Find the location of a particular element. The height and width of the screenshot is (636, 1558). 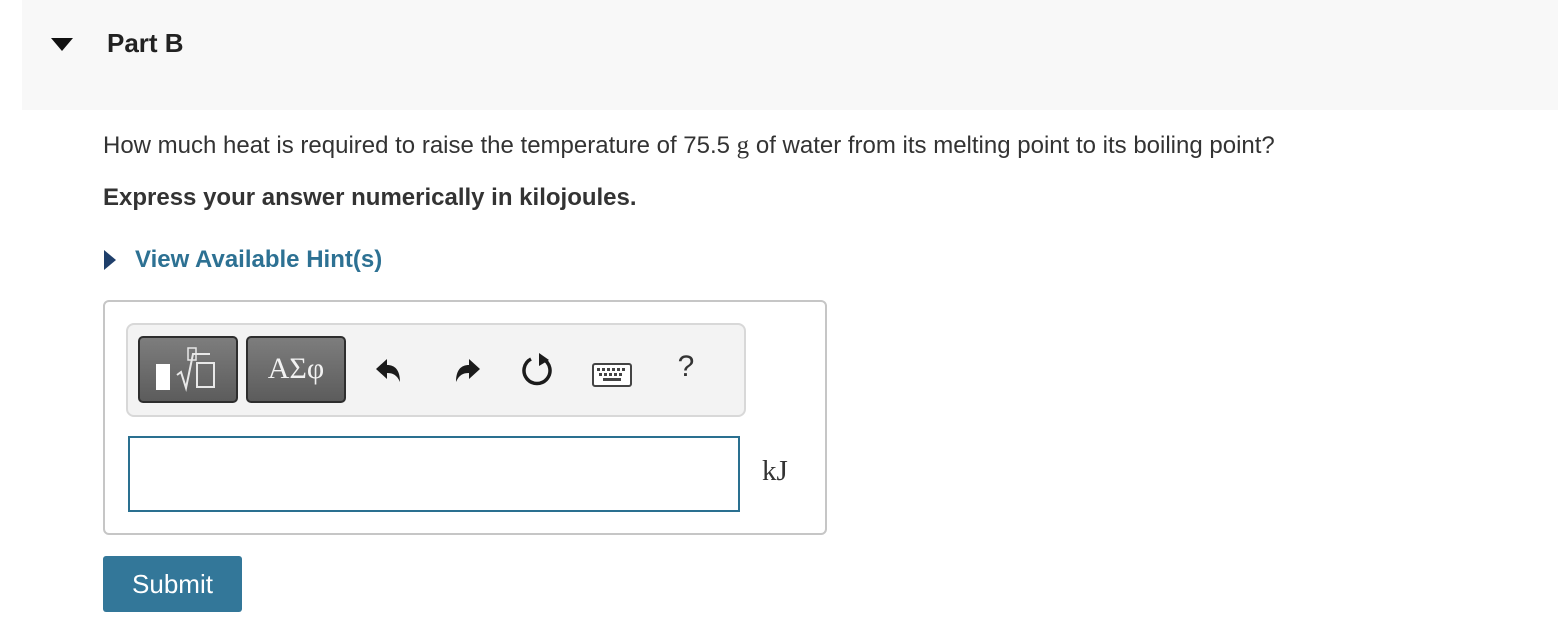

reset-icon is located at coordinates (537, 373).